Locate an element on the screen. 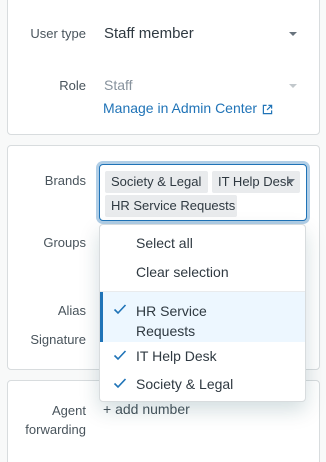 The height and width of the screenshot is (462, 326). clear-selection-option: Clear selection is located at coordinates (202, 274).